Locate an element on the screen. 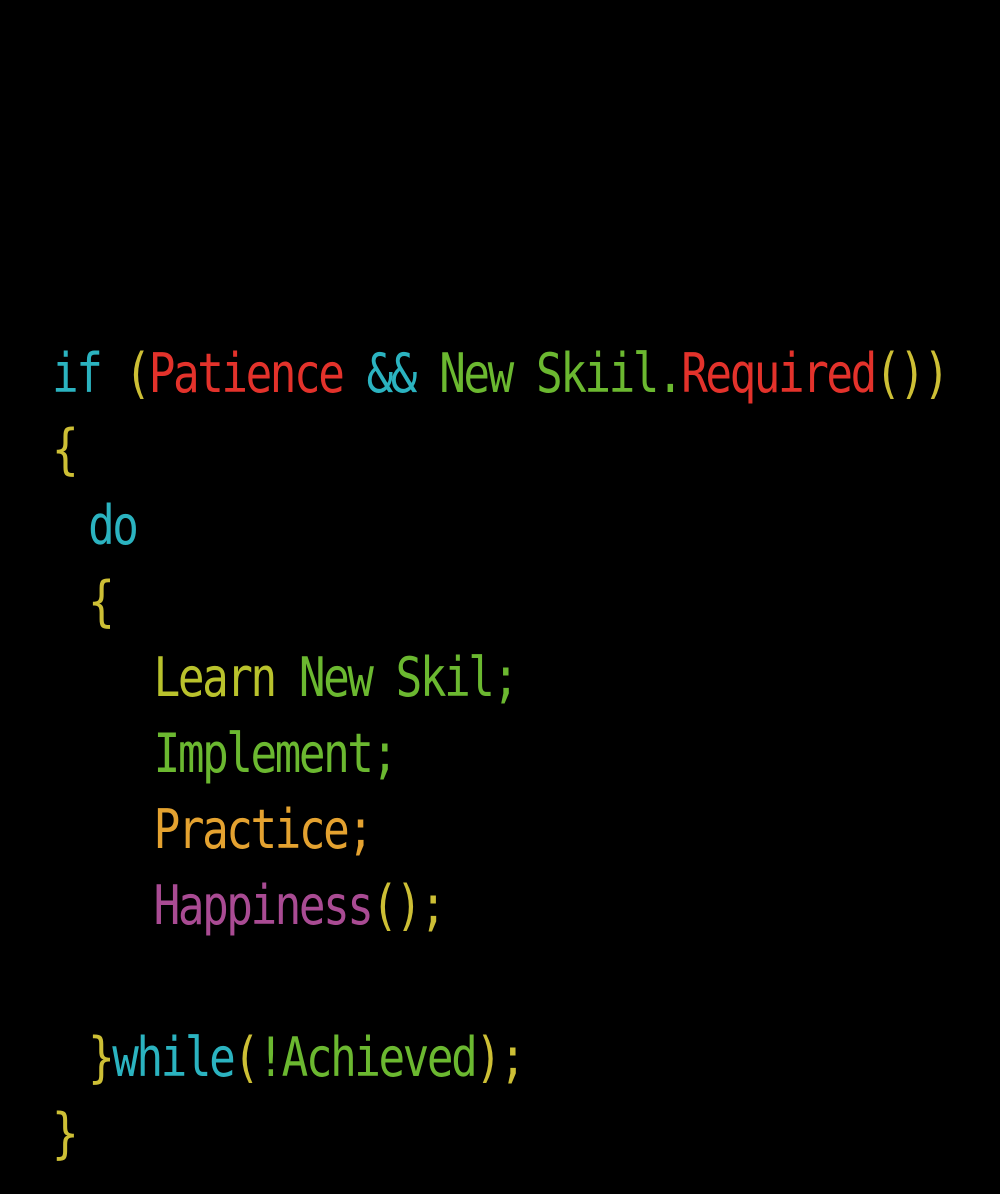 The width and height of the screenshot is (1000, 1194). happiness-call: (); is located at coordinates (408, 905).